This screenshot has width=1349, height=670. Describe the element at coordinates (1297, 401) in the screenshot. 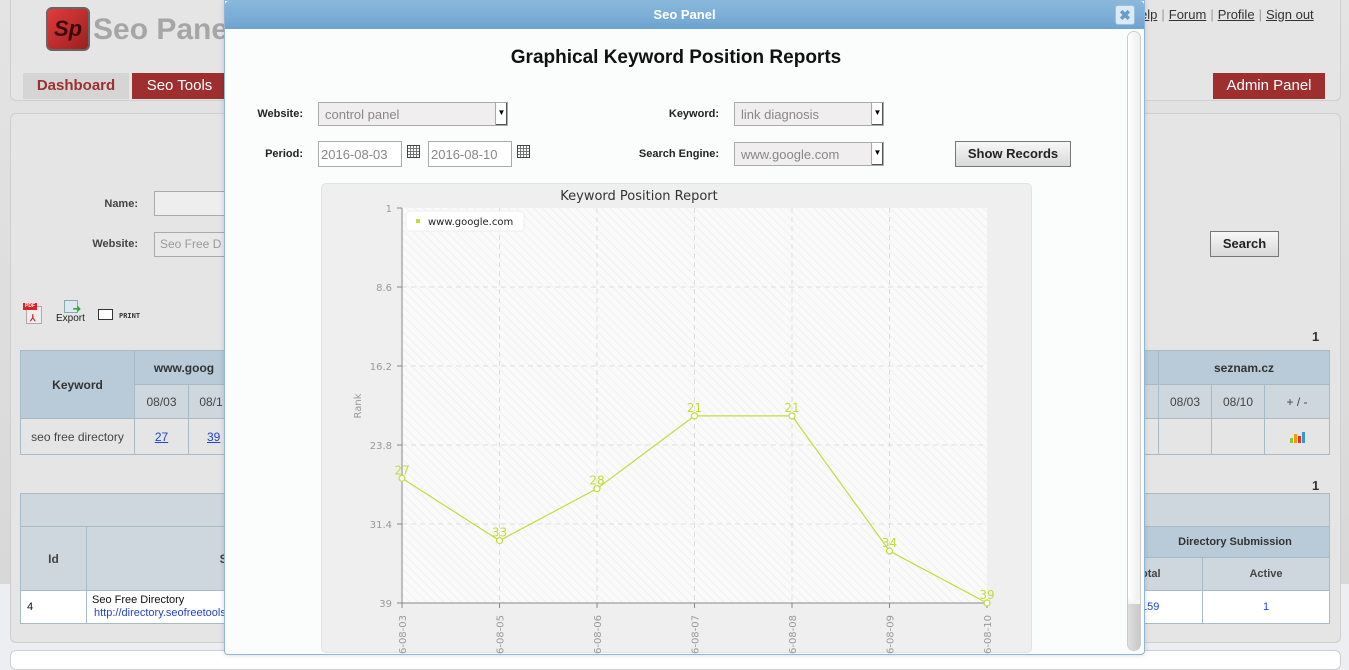

I see `change-header: + / -` at that location.